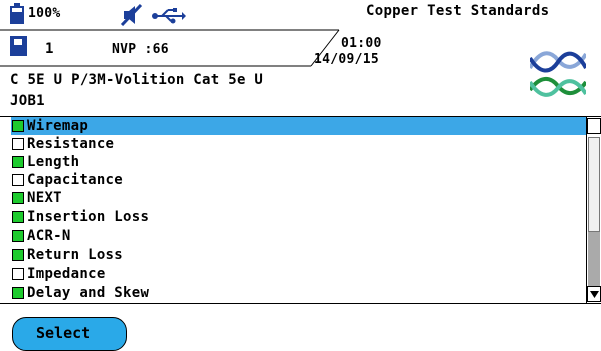 This screenshot has height=351, width=601. Describe the element at coordinates (298, 236) in the screenshot. I see `list-item-acr-n: ACR-N` at that location.